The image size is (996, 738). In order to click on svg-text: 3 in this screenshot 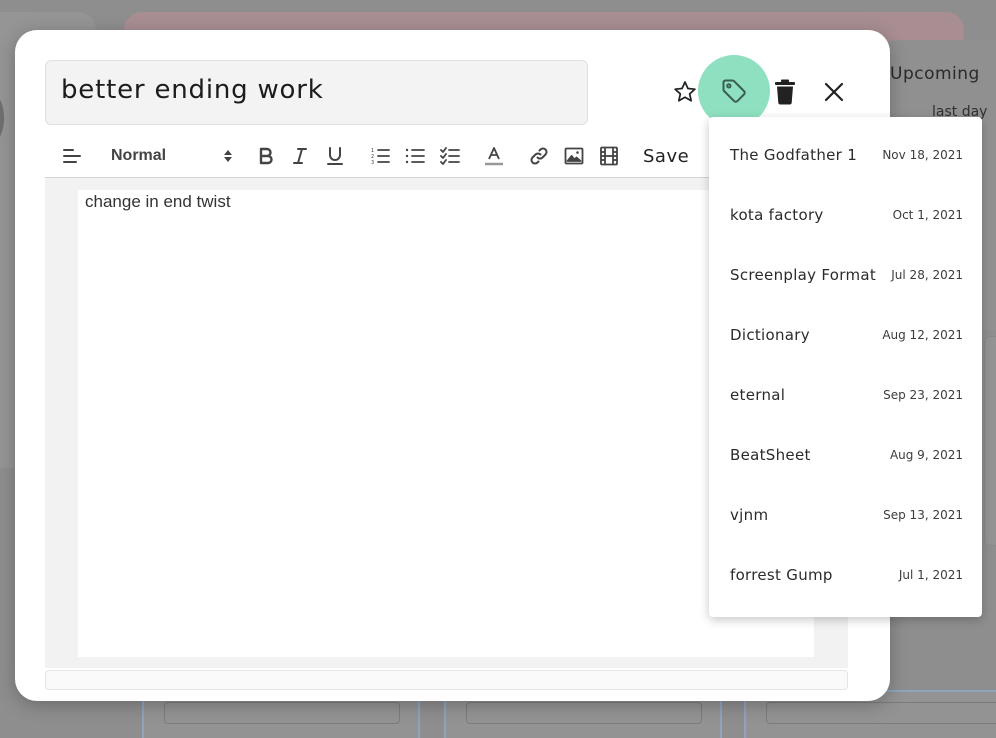, I will do `click(372, 162)`.